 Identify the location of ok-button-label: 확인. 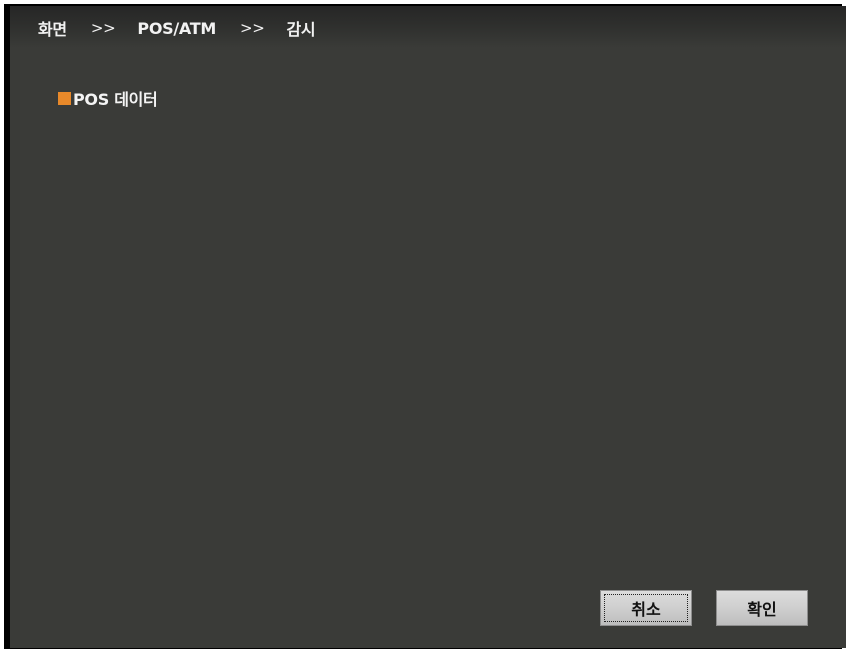
(762, 609).